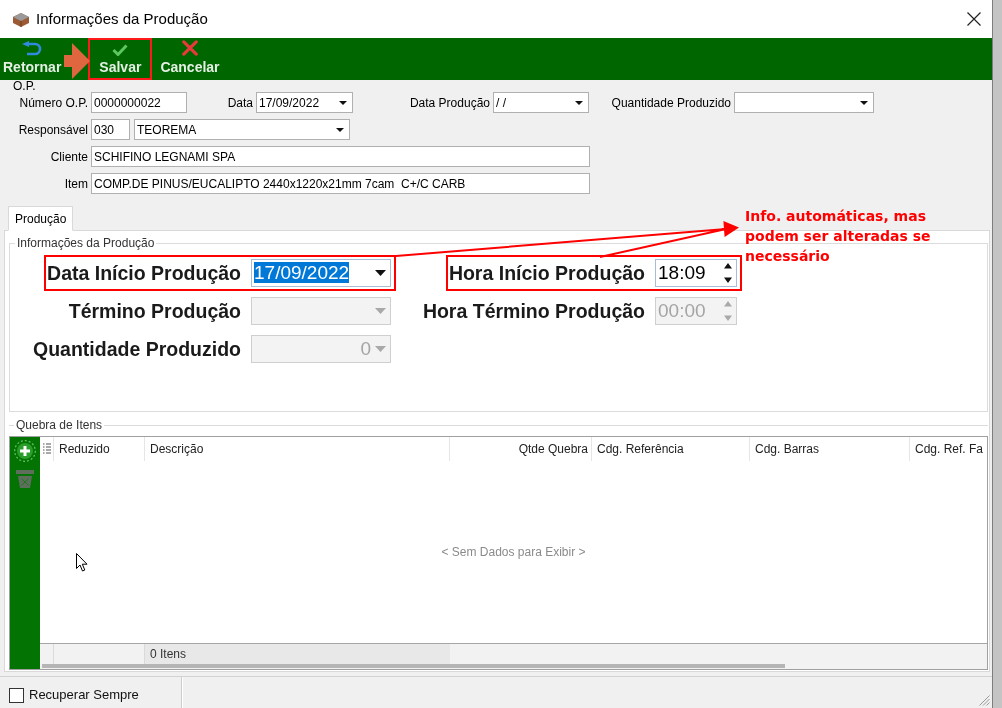 The height and width of the screenshot is (708, 1002). What do you see at coordinates (984, 700) in the screenshot?
I see `resize-grip-icon` at bounding box center [984, 700].